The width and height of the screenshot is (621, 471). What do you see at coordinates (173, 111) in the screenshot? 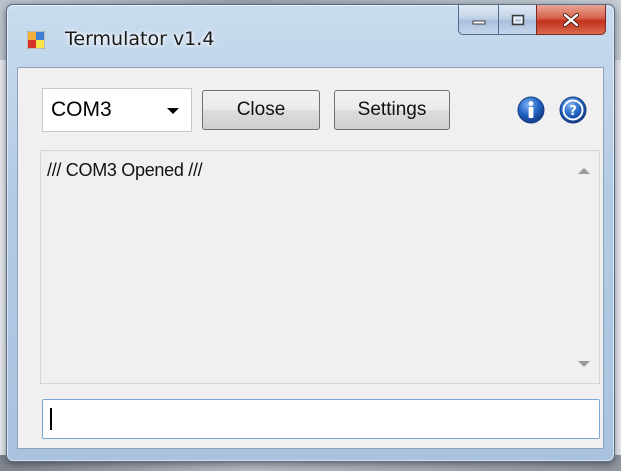
I see `chevron-down-icon` at bounding box center [173, 111].